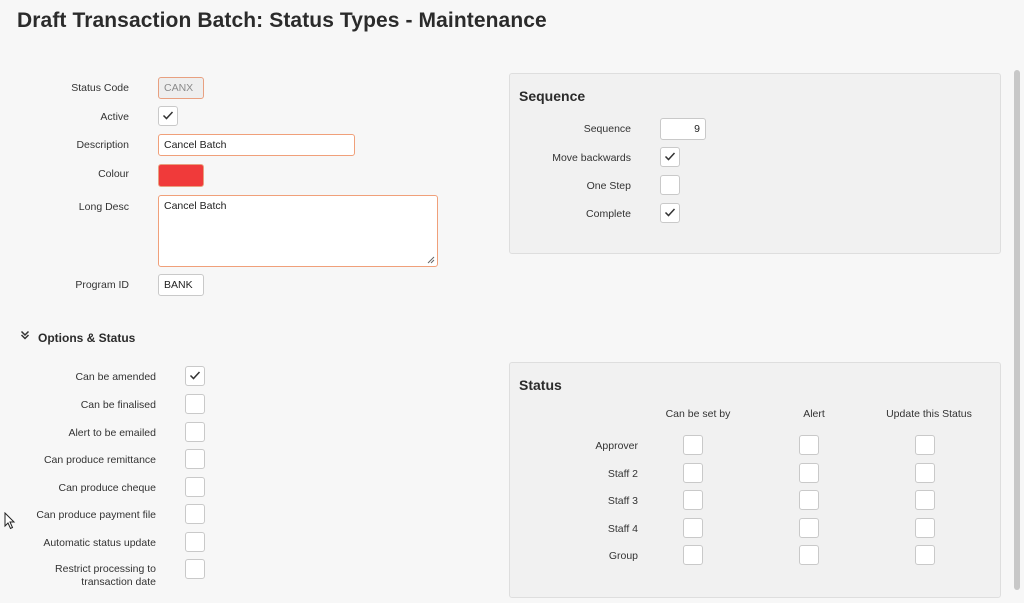 This screenshot has width=1024, height=603. What do you see at coordinates (100, 88) in the screenshot?
I see `status-code-label: Status Code` at bounding box center [100, 88].